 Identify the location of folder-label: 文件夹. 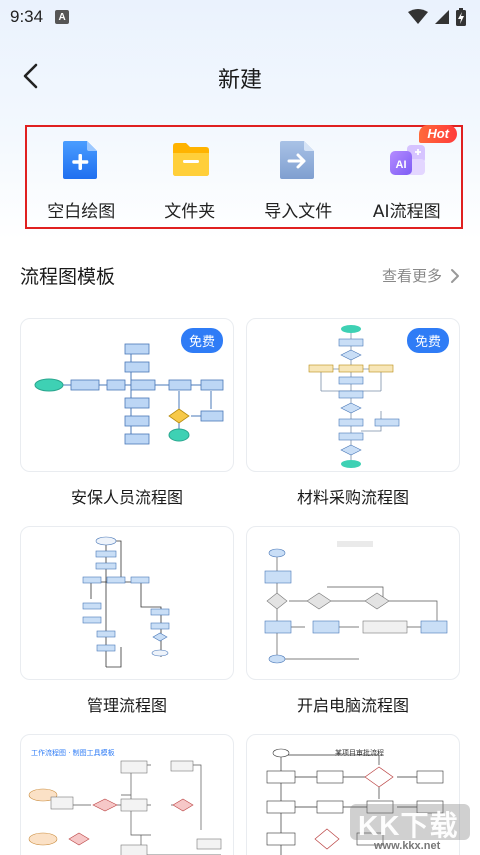
(190, 212).